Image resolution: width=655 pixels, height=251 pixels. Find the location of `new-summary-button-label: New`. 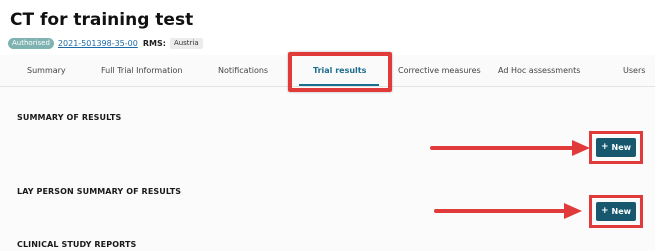

new-summary-button-label: New is located at coordinates (621, 147).